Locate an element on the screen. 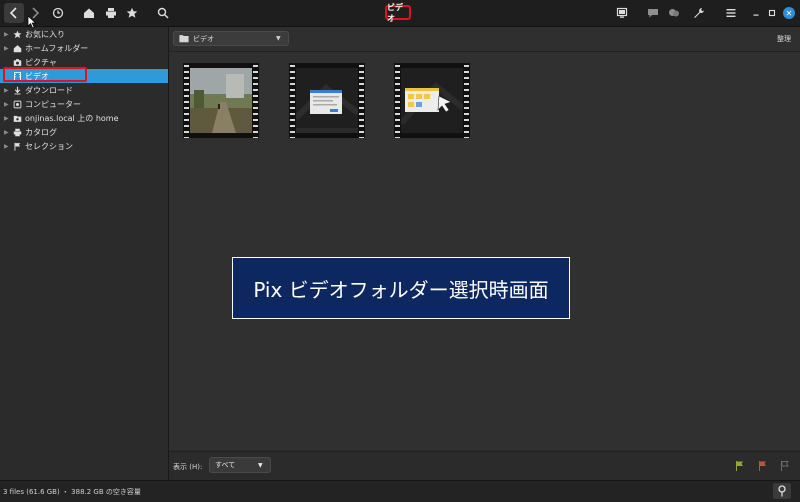 The image size is (800, 502). camera-icon is located at coordinates (17, 62).